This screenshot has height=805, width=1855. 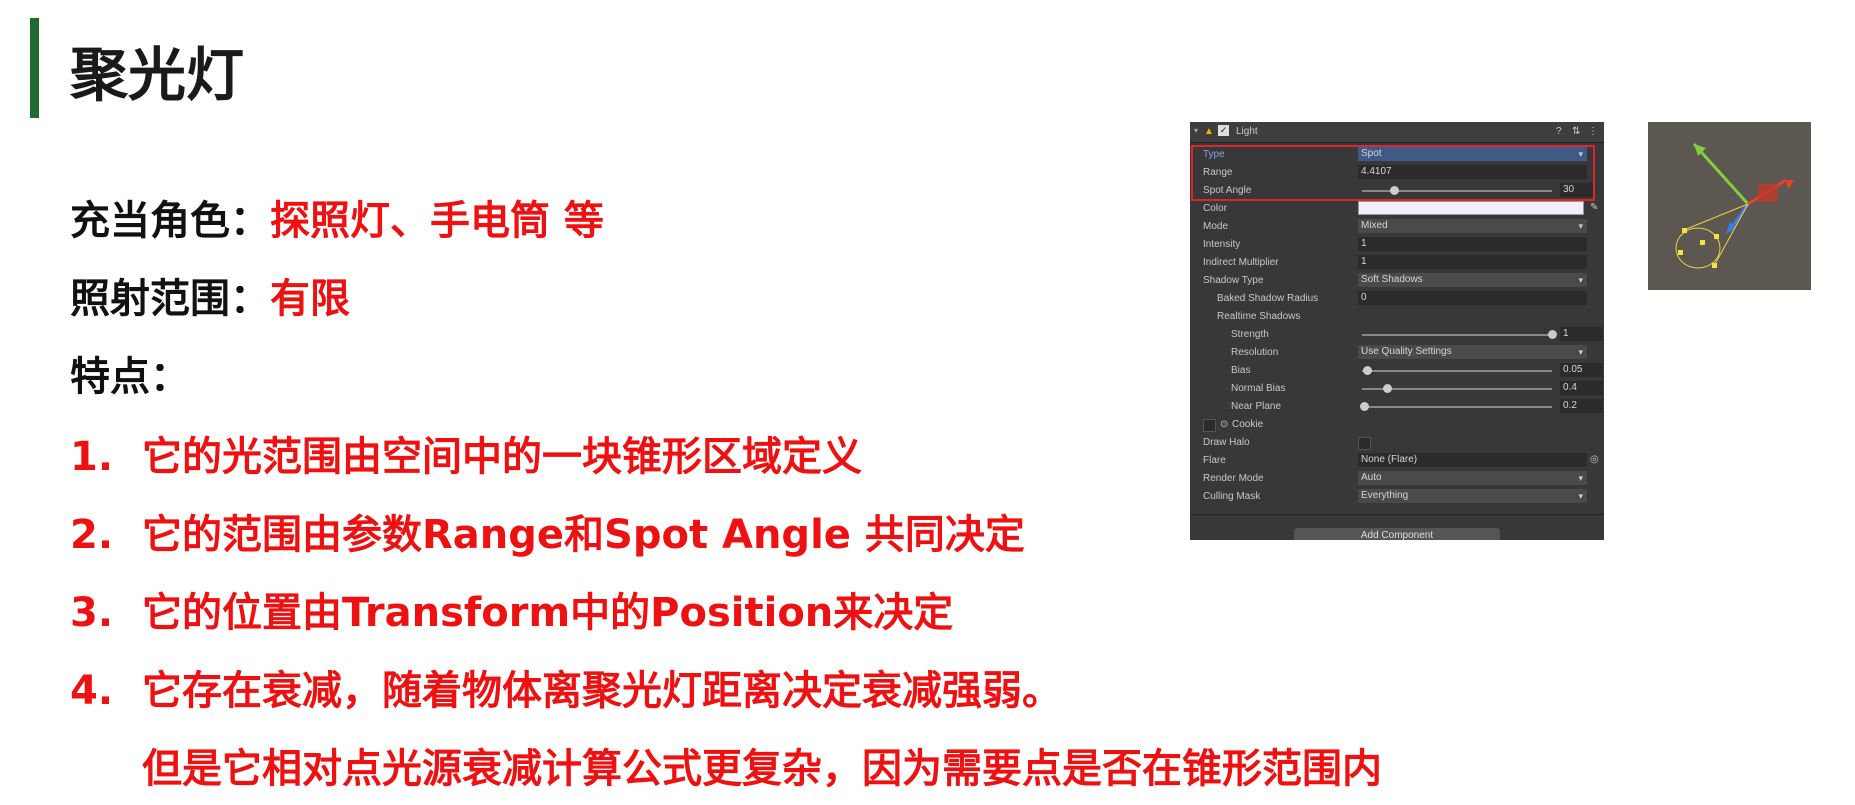 What do you see at coordinates (1472, 298) in the screenshot?
I see `baked-radius-field: 0` at bounding box center [1472, 298].